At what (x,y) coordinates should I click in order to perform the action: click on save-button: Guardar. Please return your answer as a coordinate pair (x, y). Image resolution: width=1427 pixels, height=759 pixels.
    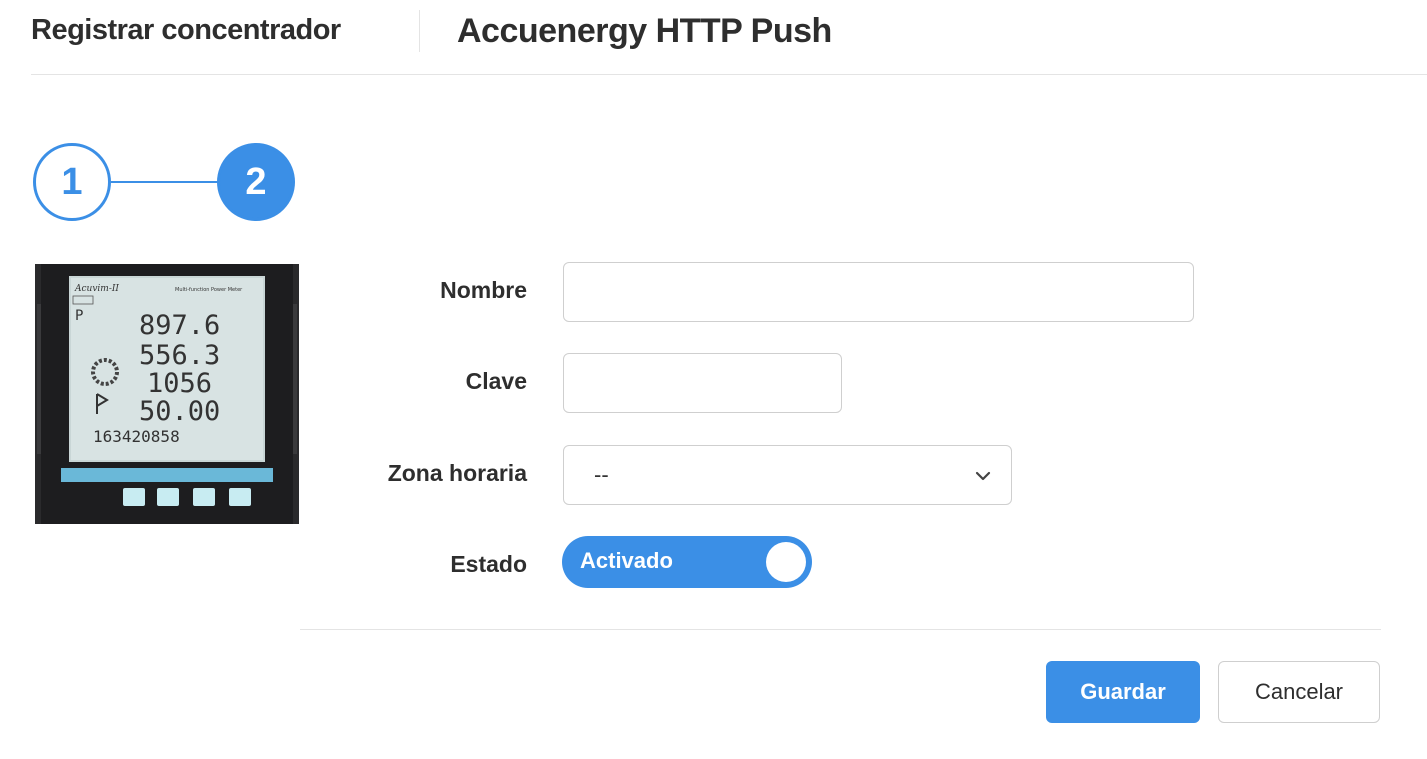
    Looking at the image, I should click on (1123, 692).